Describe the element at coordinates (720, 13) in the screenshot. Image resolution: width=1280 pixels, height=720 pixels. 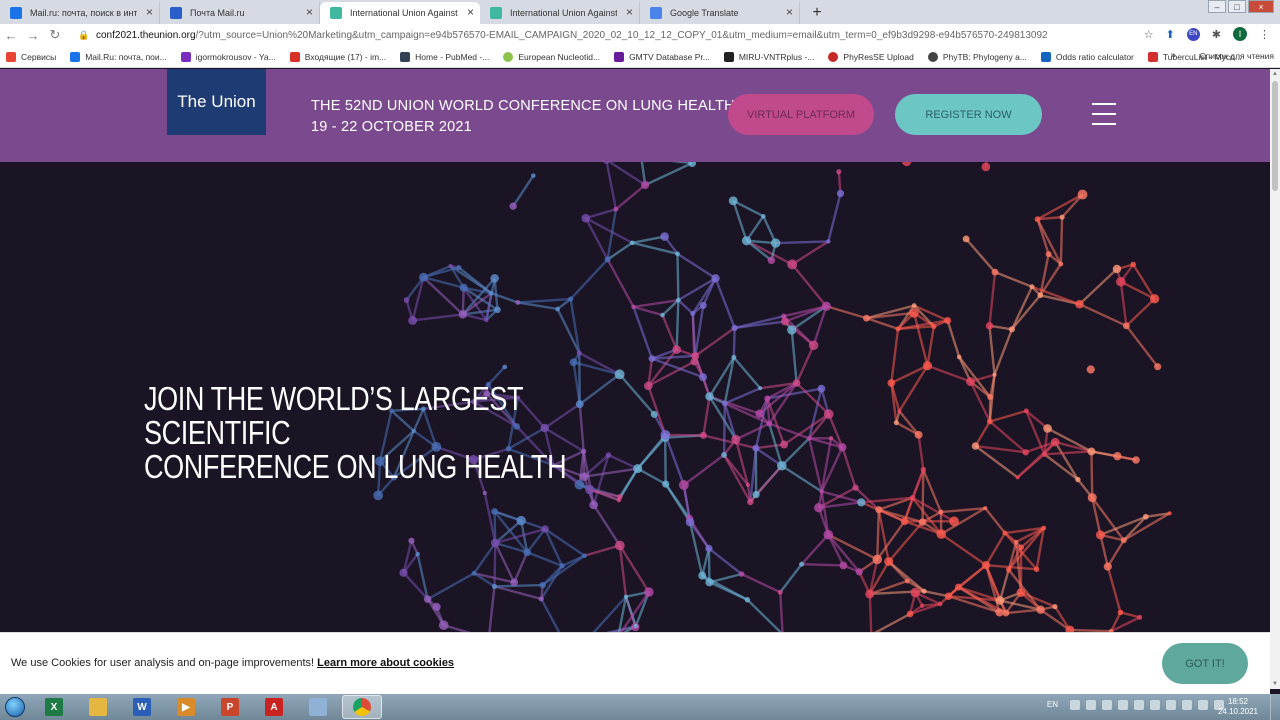
I see `tab-google-translate: Google Translate ×` at that location.